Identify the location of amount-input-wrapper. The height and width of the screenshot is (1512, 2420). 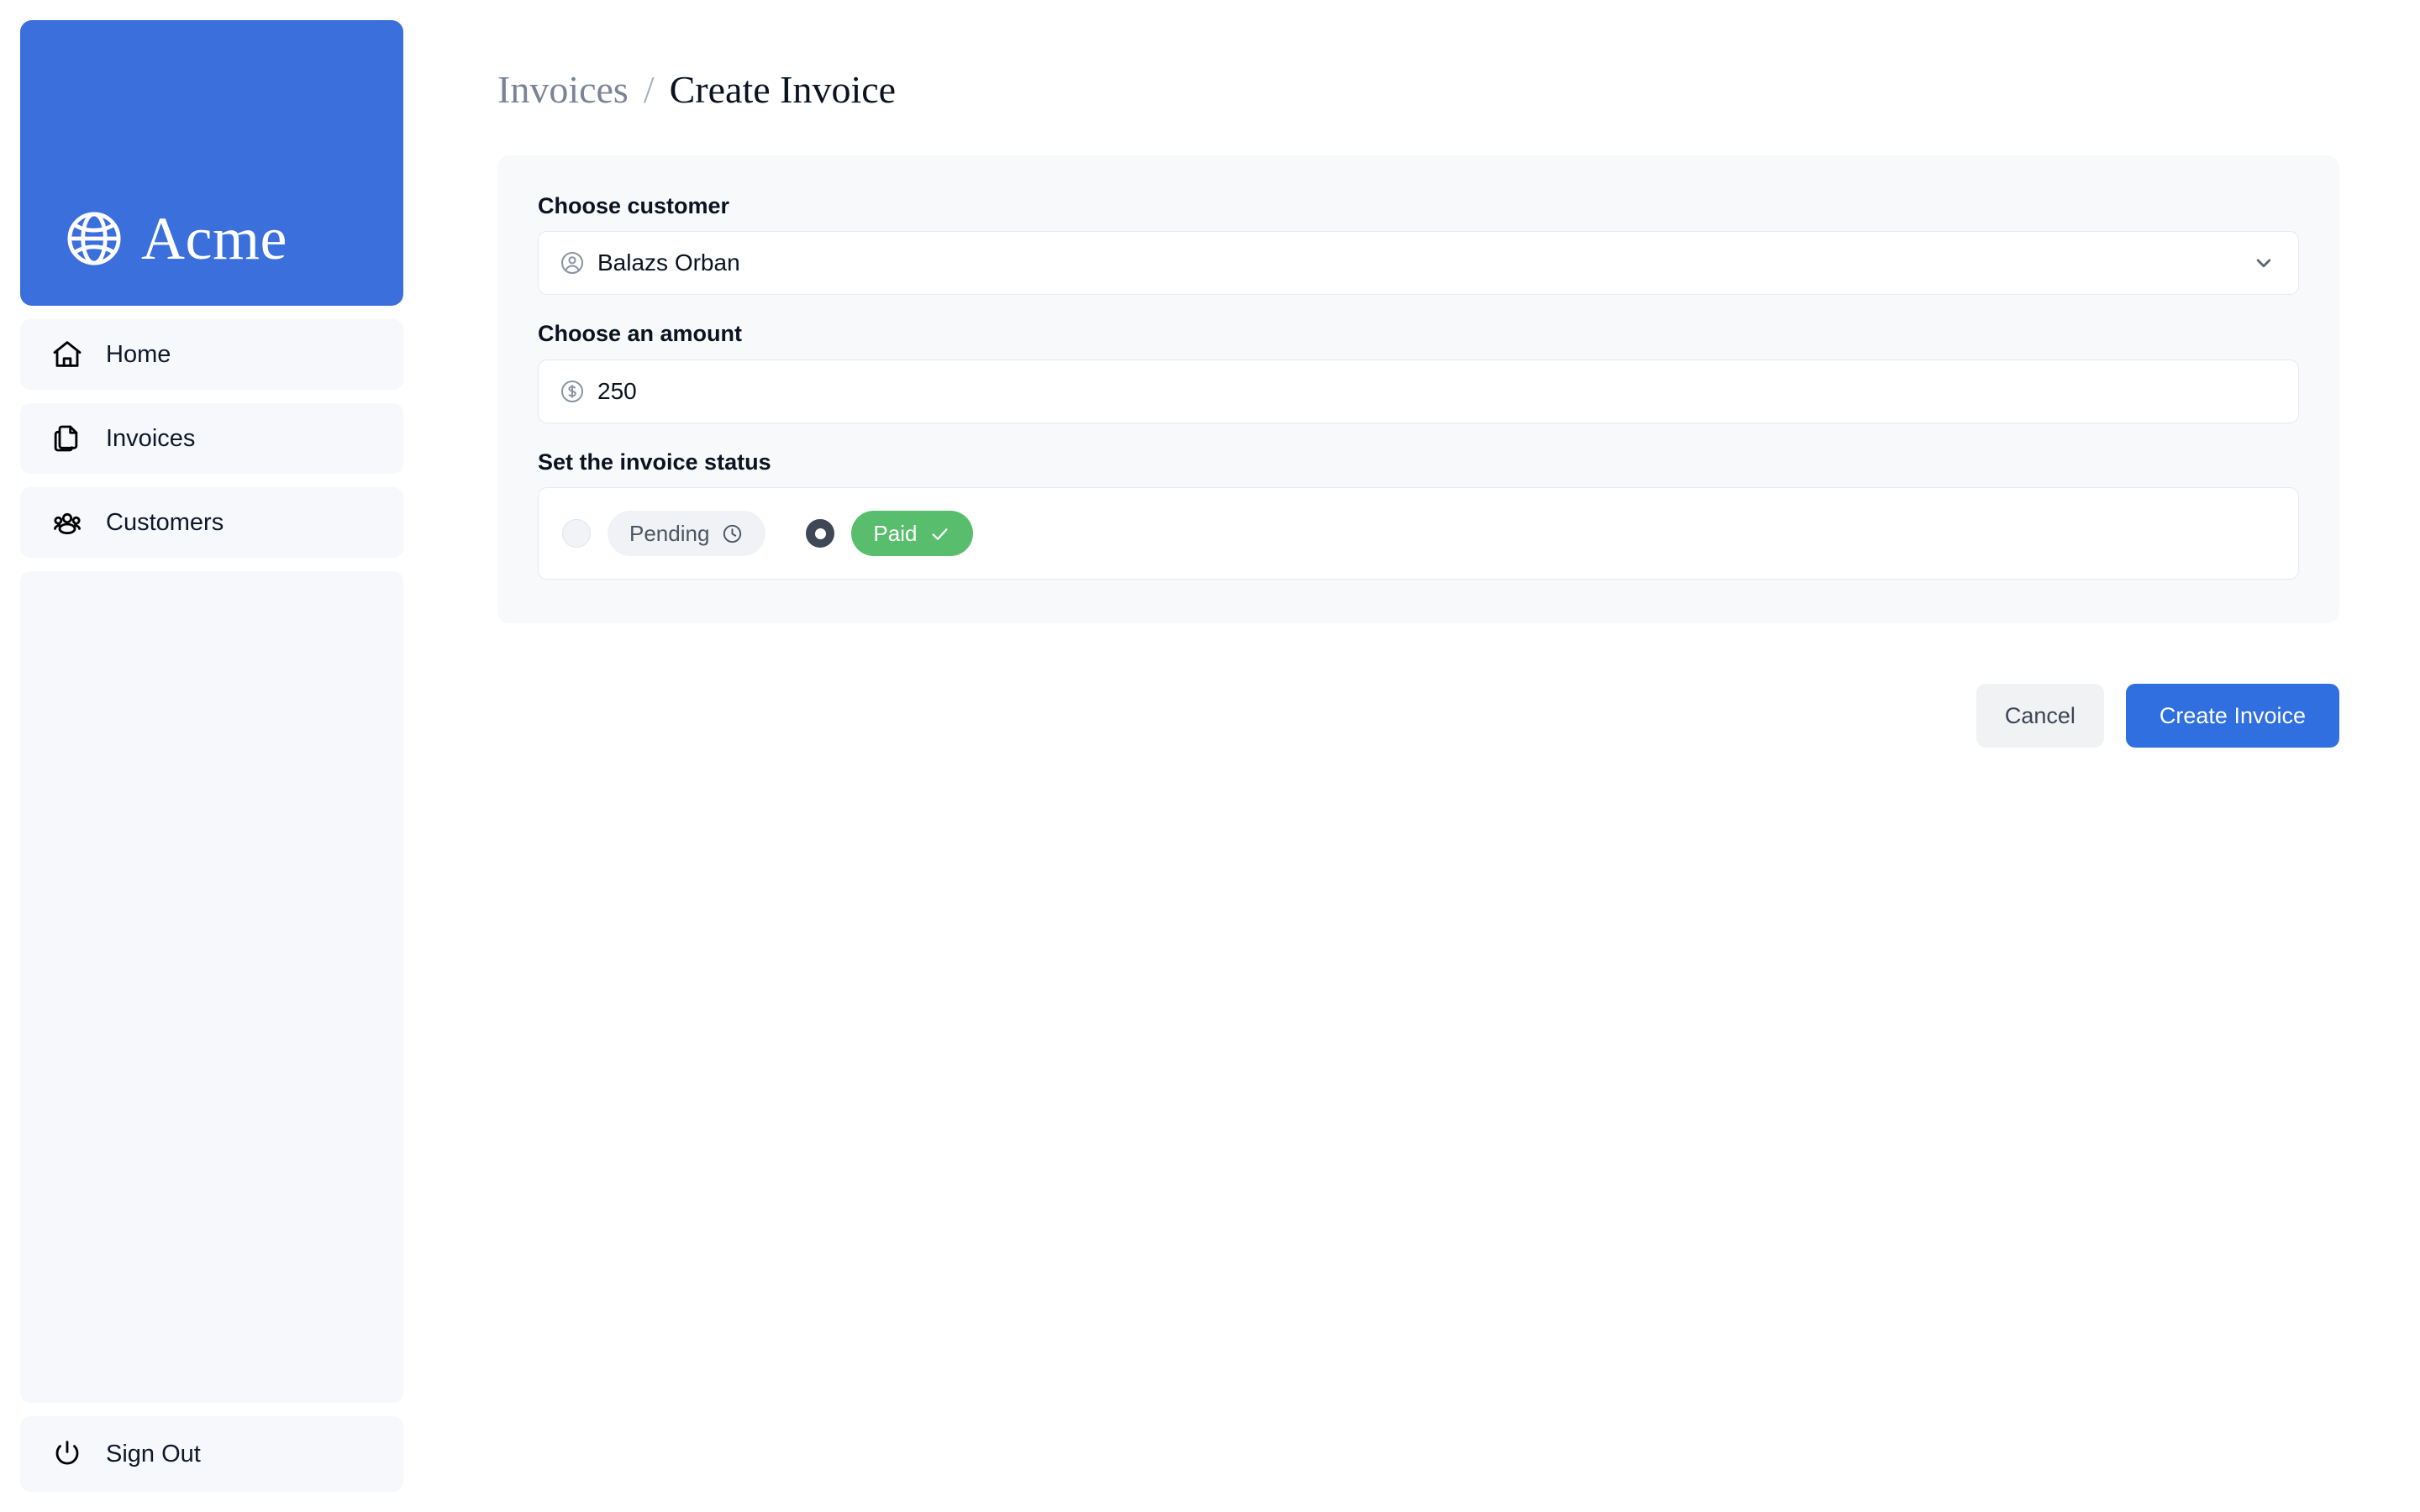
(1418, 391).